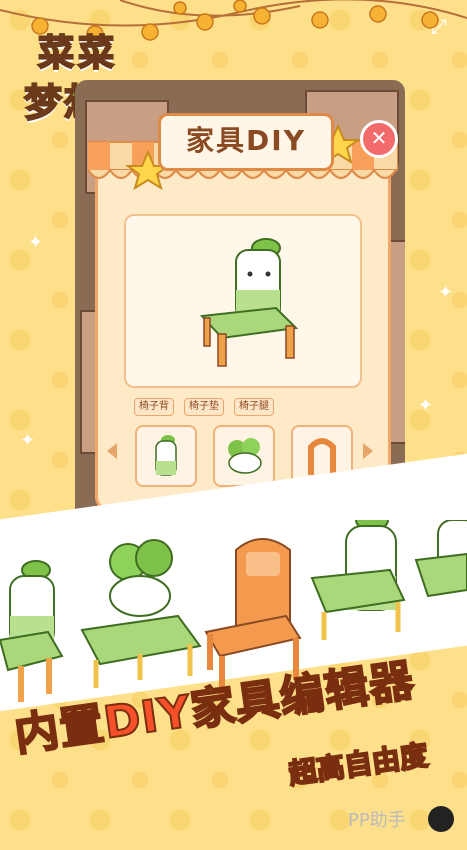 This screenshot has width=467, height=850. I want to click on prev-arrow-icon, so click(112, 451).